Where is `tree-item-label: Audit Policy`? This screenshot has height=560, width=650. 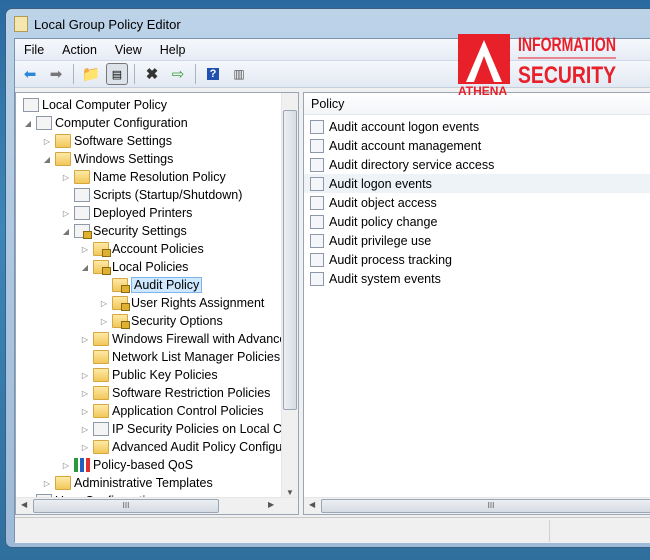 tree-item-label: Audit Policy is located at coordinates (167, 285).